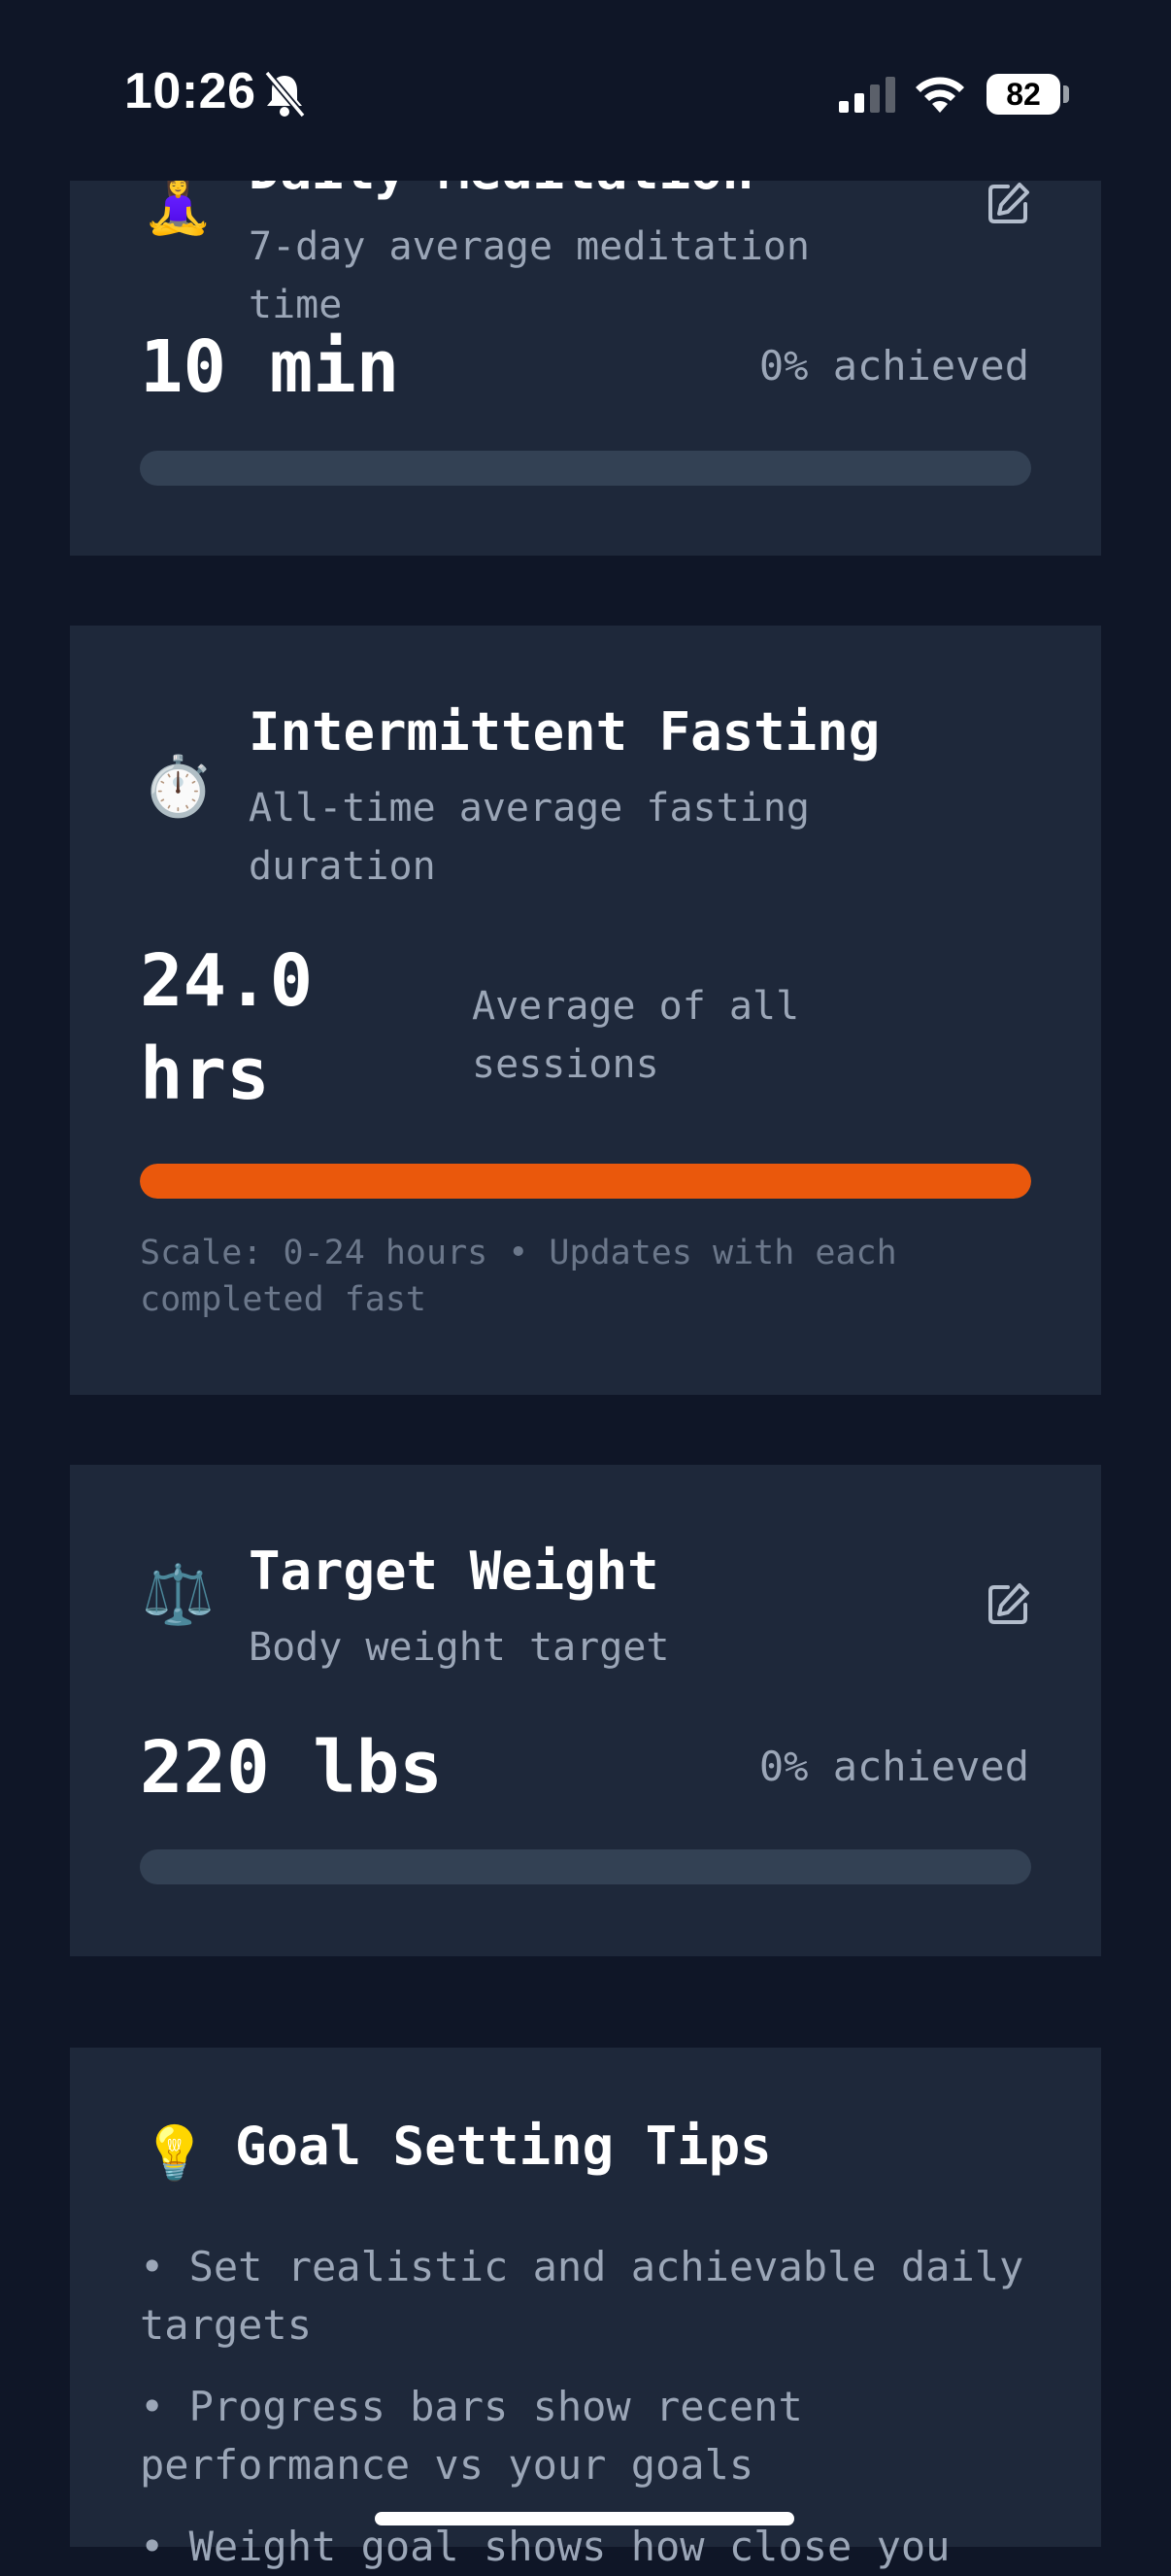 The height and width of the screenshot is (2576, 1171). Describe the element at coordinates (190, 91) in the screenshot. I see `status-time: 10:26` at that location.